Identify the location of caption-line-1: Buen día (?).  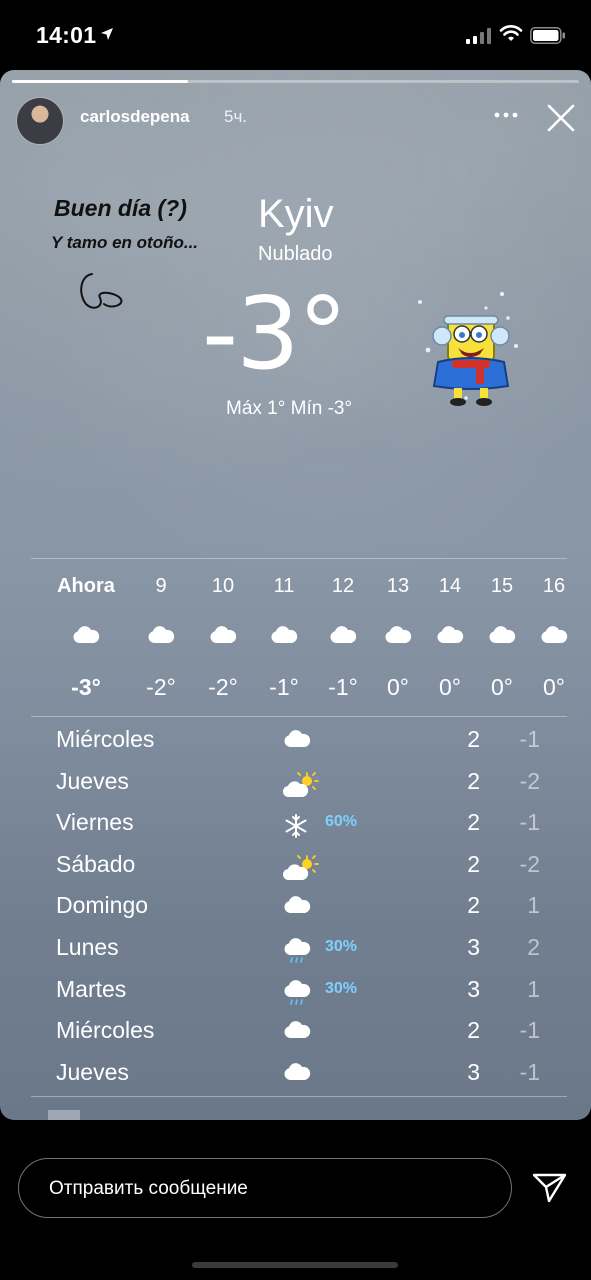
(120, 208).